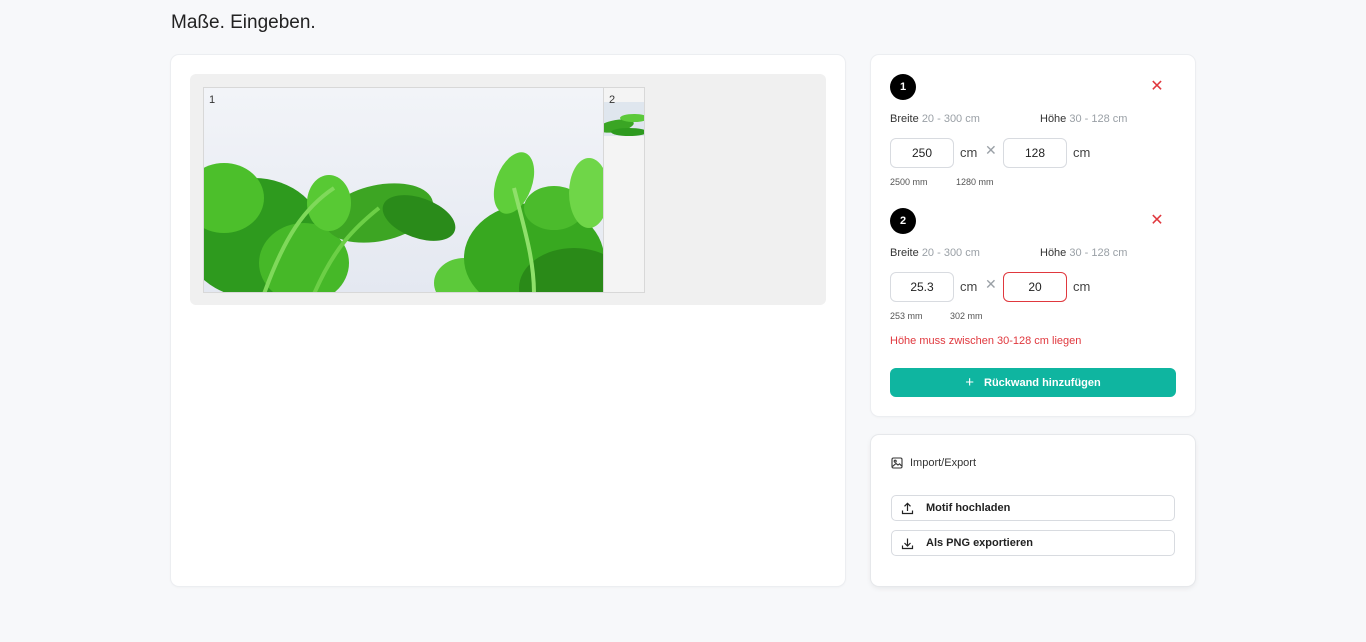  Describe the element at coordinates (897, 463) in the screenshot. I see `image-icon` at that location.